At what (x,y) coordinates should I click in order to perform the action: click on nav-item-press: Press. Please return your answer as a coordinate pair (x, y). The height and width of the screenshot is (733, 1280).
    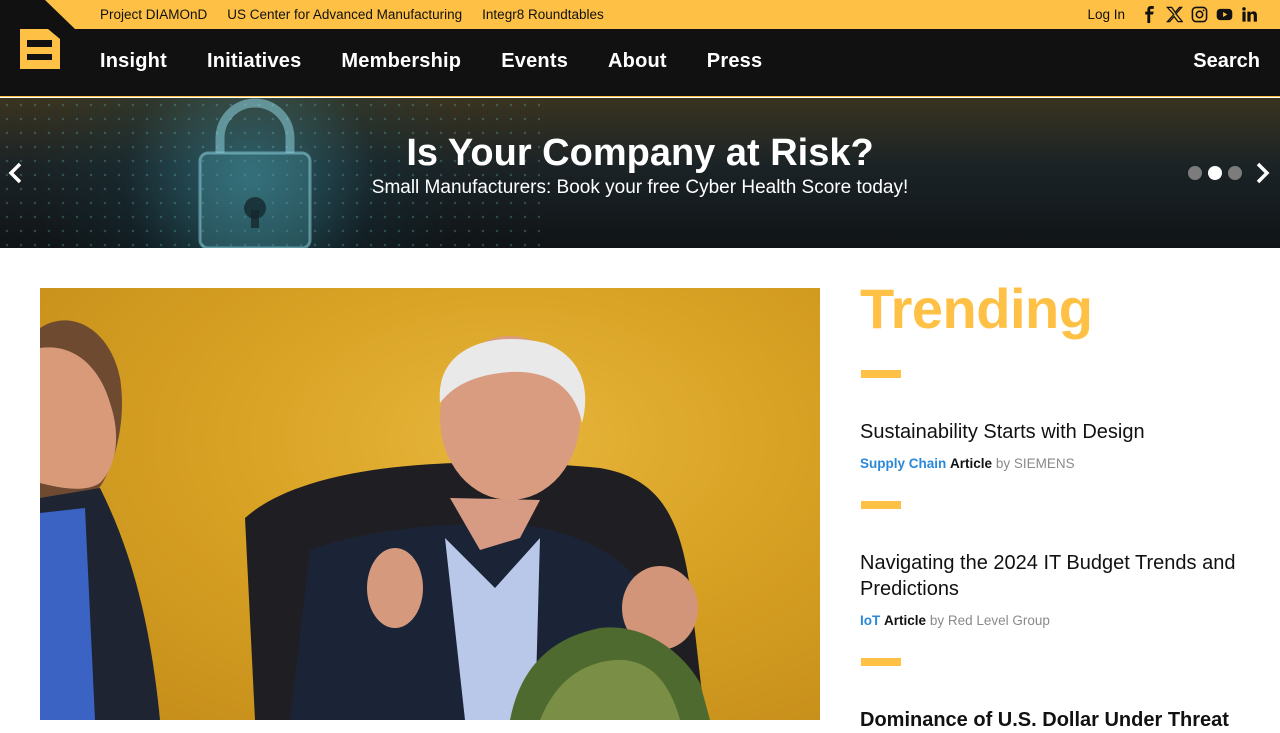
    Looking at the image, I should click on (735, 61).